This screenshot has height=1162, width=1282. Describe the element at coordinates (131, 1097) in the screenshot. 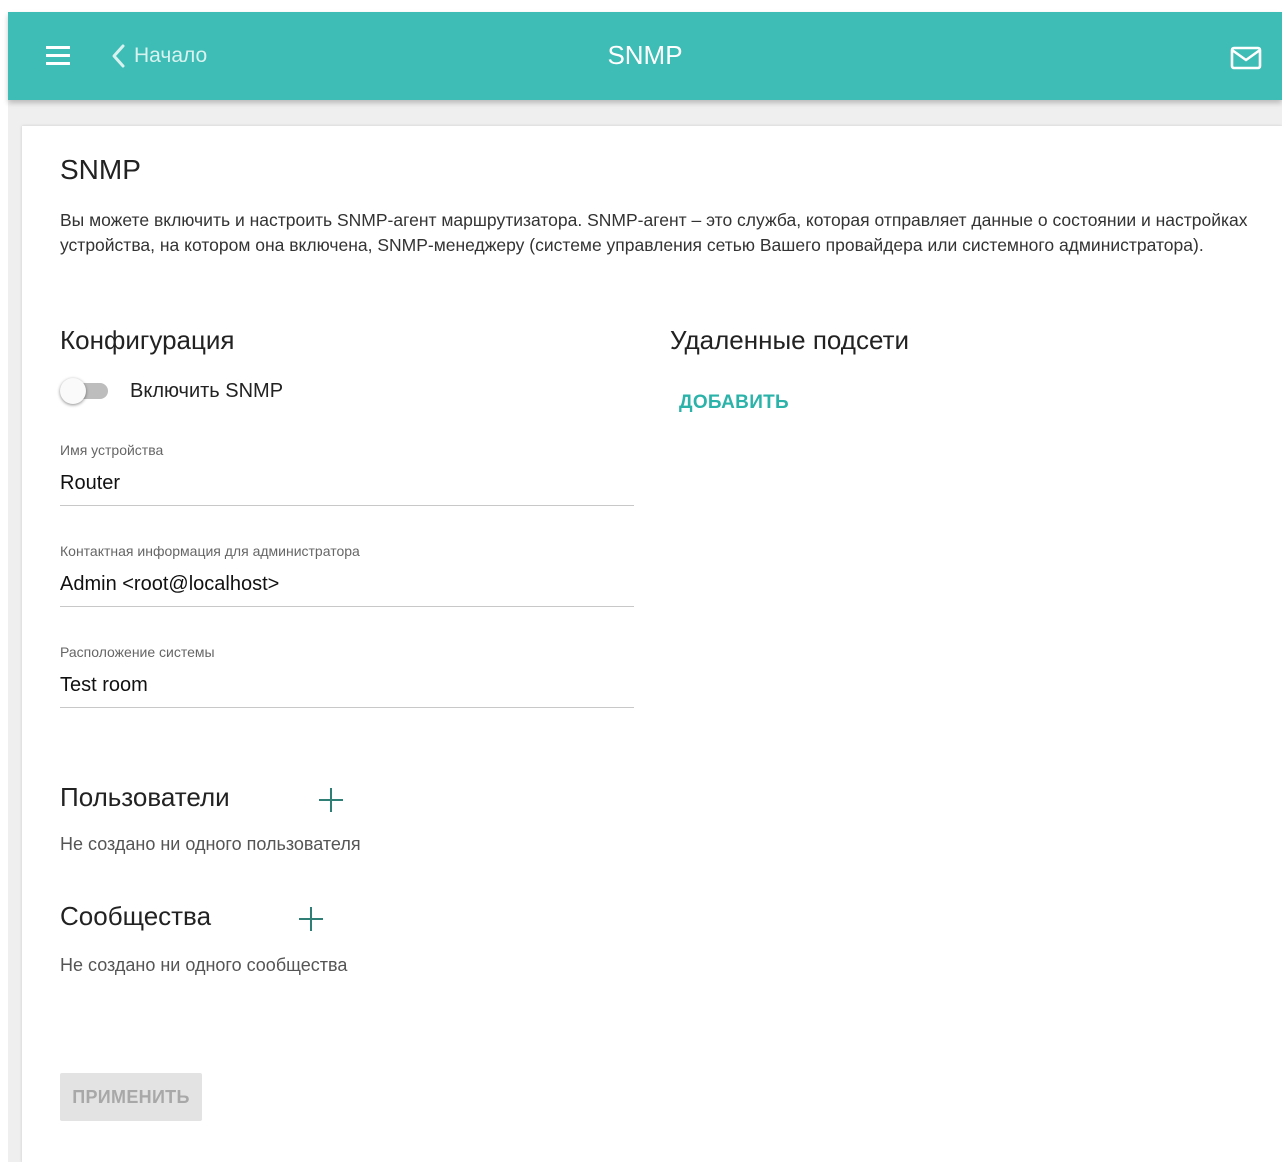

I see `apply-button: ПРИМЕНИТЬ` at that location.